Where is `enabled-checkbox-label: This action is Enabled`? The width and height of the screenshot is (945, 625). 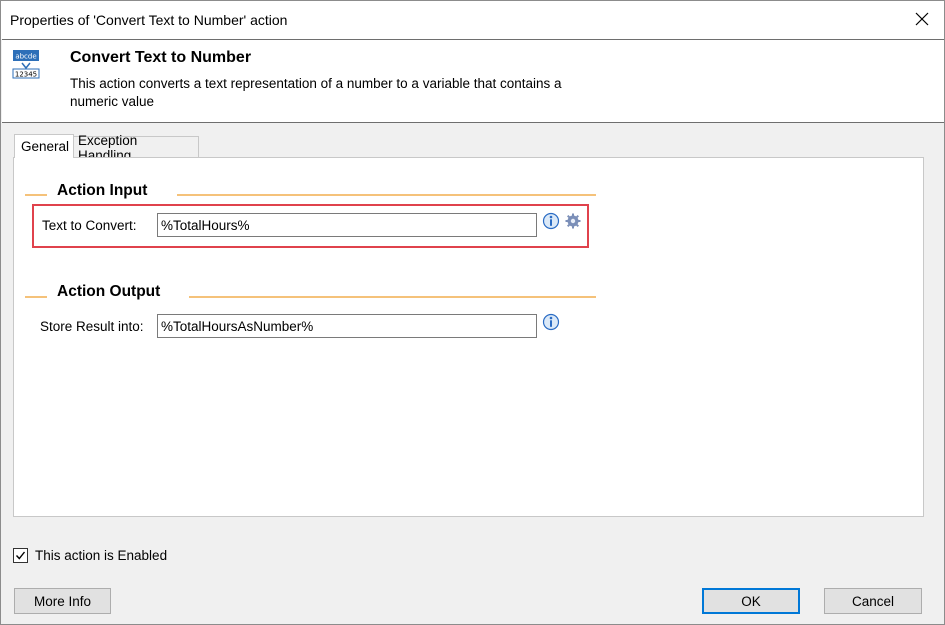
enabled-checkbox-label: This action is Enabled is located at coordinates (101, 555).